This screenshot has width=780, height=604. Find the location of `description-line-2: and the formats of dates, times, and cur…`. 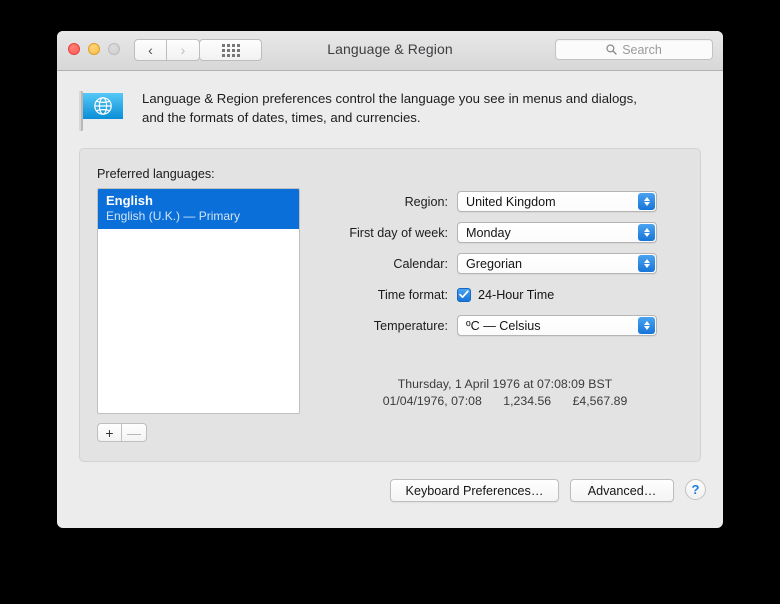

description-line-2: and the formats of dates, times, and cur… is located at coordinates (281, 117).